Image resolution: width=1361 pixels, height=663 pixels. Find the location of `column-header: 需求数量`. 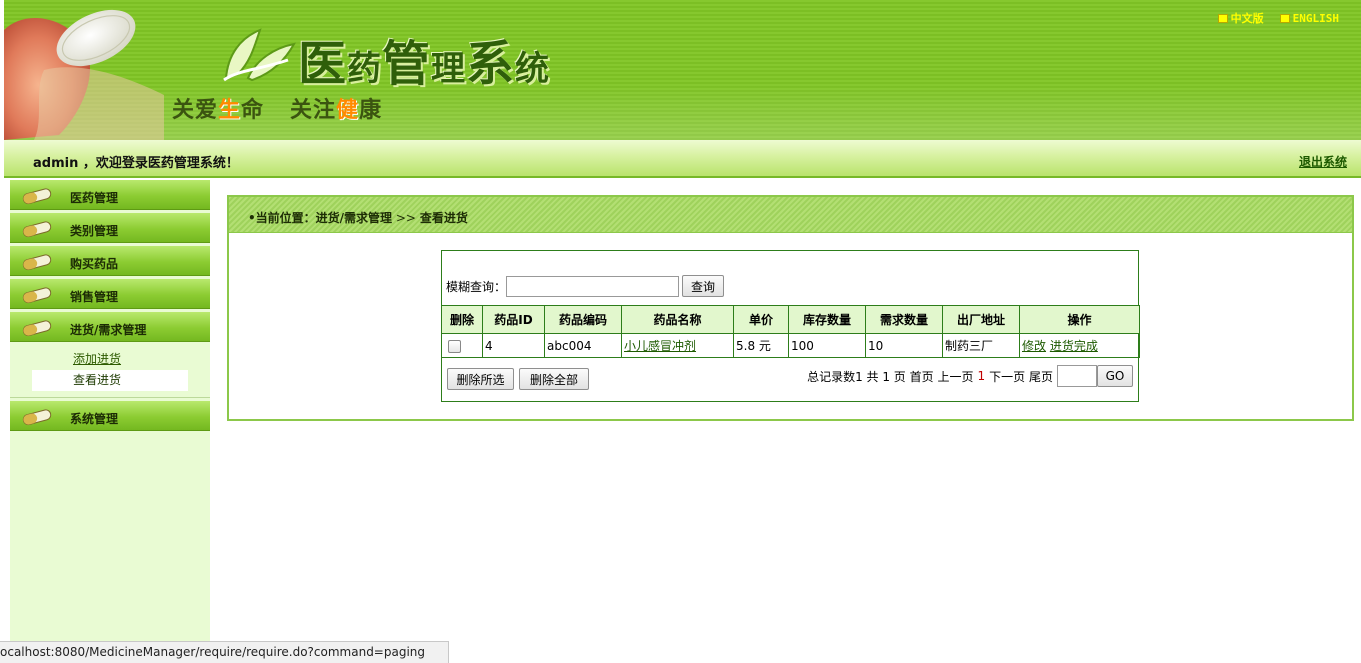

column-header: 需求数量 is located at coordinates (904, 319).